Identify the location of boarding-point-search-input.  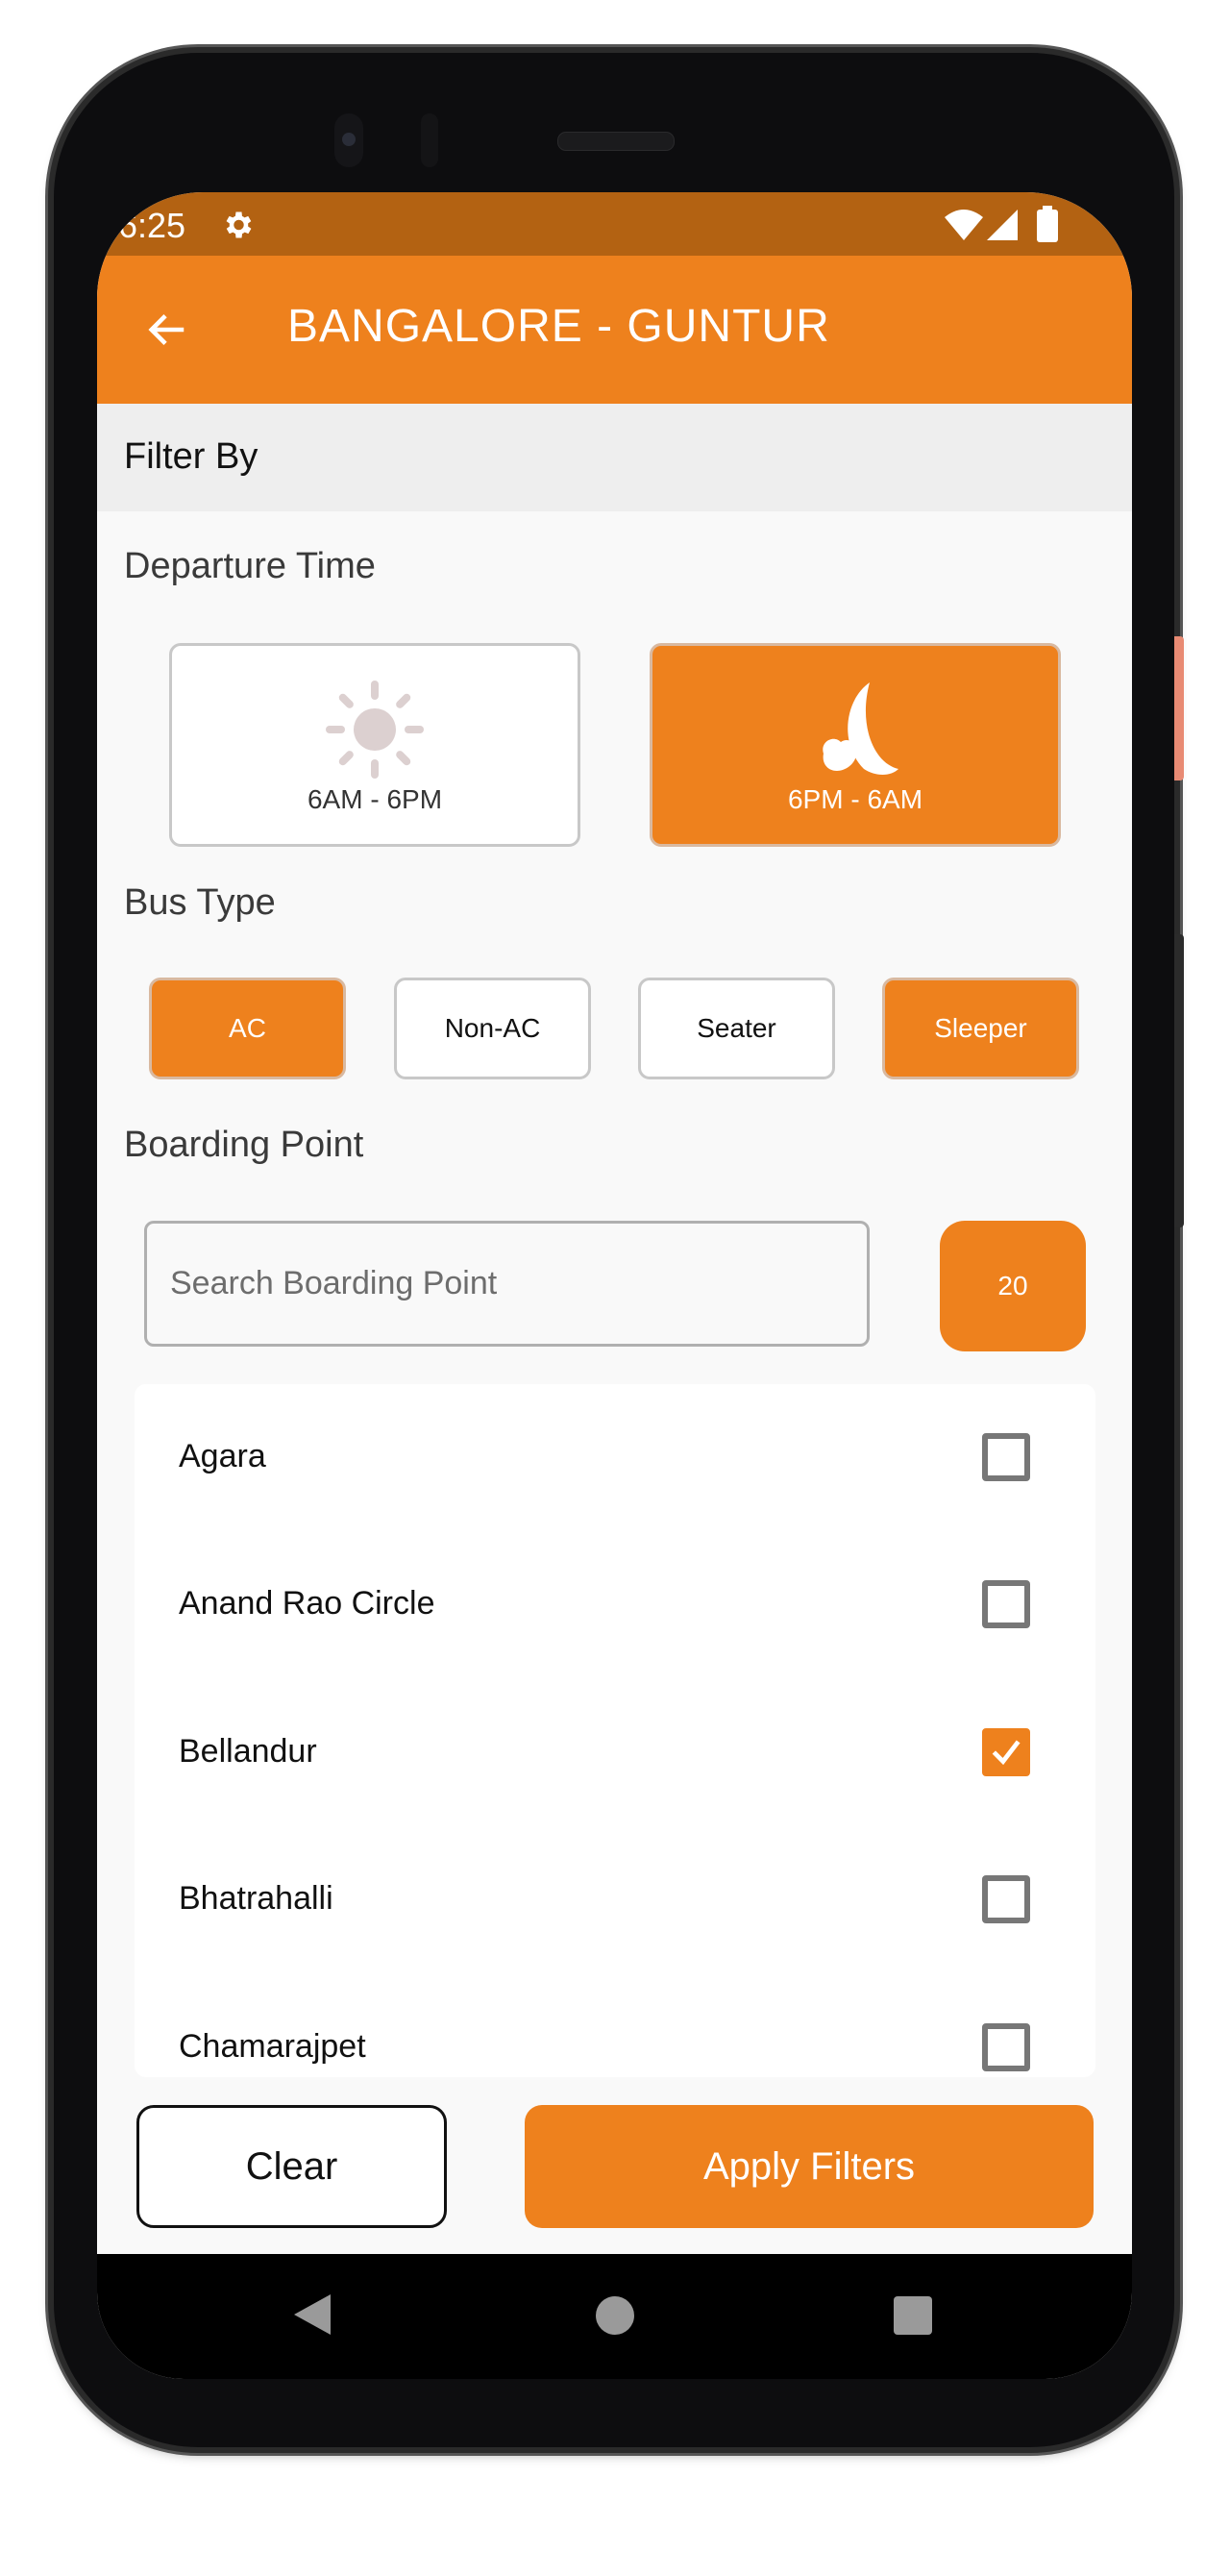
(507, 1284).